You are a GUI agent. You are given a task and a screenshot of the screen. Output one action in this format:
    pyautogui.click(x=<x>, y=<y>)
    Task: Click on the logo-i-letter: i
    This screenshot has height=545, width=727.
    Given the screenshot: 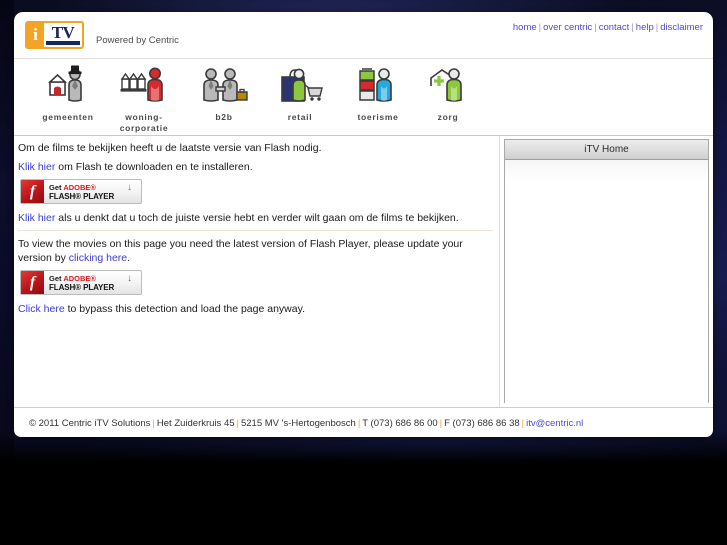 What is the action you would take?
    pyautogui.click(x=35, y=35)
    